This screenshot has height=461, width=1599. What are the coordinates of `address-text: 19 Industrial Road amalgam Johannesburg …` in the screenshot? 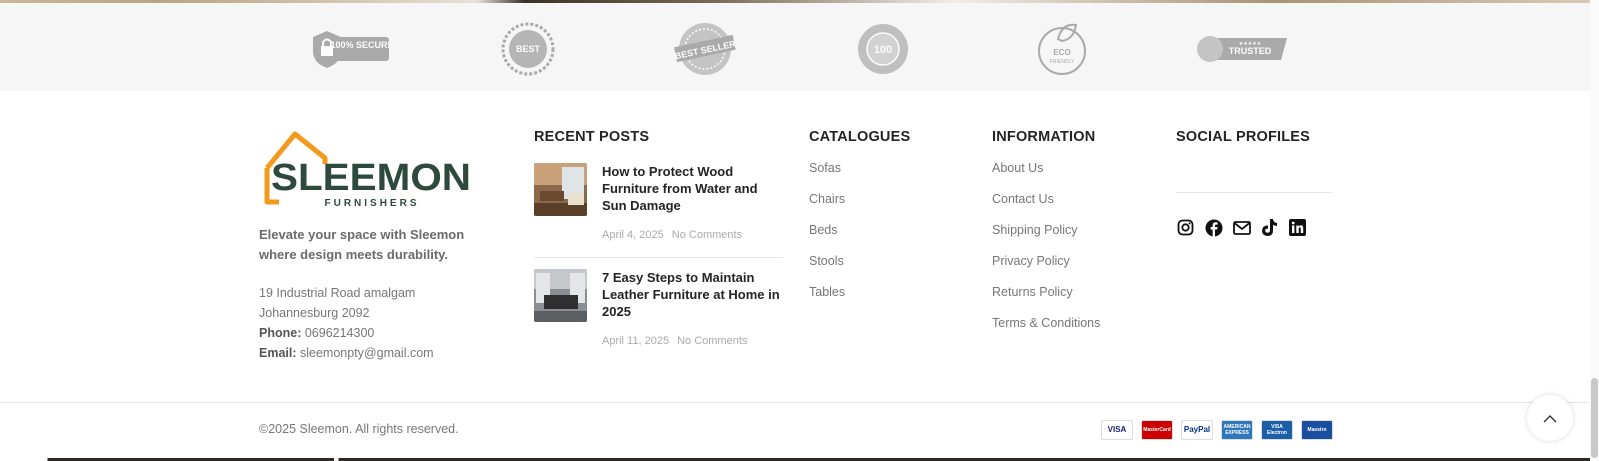 It's located at (337, 303).